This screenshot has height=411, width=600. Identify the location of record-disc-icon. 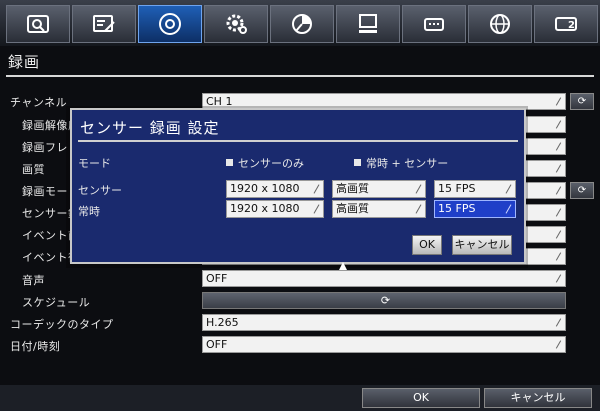
(170, 24).